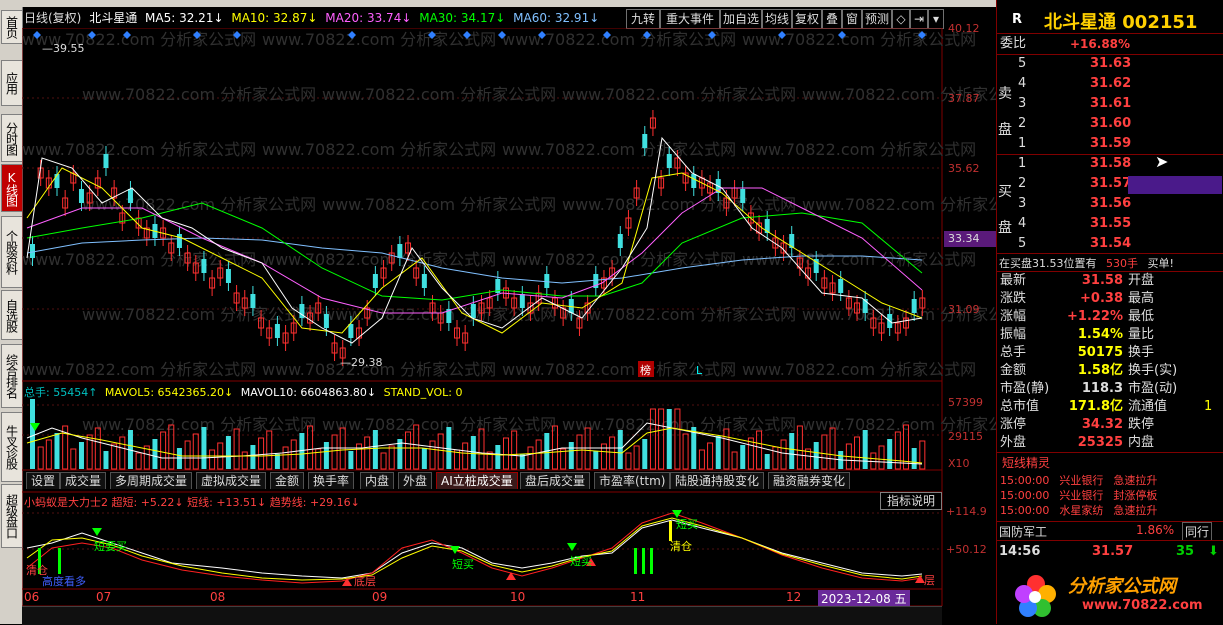 This screenshot has height=625, width=1223. Describe the element at coordinates (423, 392) in the screenshot. I see `stand-vol-value: STAND_VOL: 0` at that location.